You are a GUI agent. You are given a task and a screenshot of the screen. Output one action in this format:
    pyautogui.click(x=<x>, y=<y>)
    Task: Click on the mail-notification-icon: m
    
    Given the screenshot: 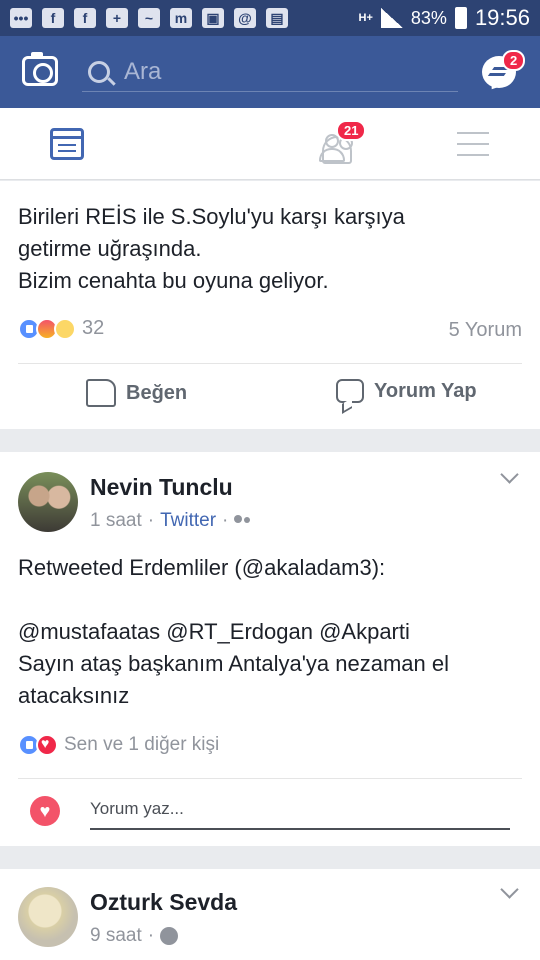 What is the action you would take?
    pyautogui.click(x=181, y=18)
    